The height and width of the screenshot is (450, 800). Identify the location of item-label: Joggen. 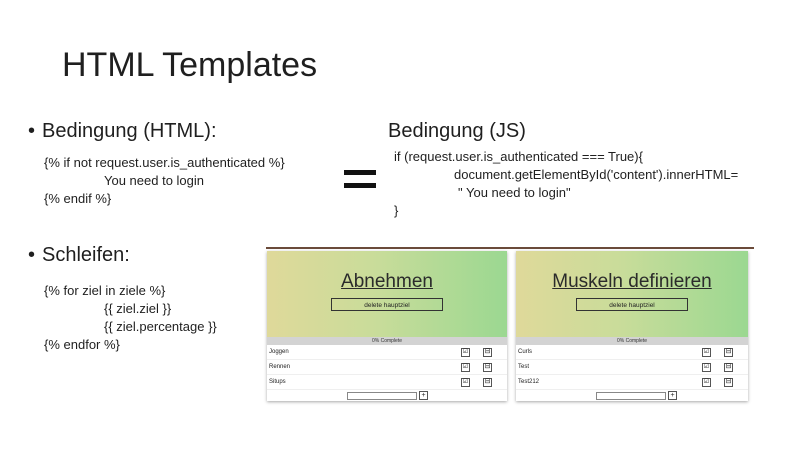
(279, 352).